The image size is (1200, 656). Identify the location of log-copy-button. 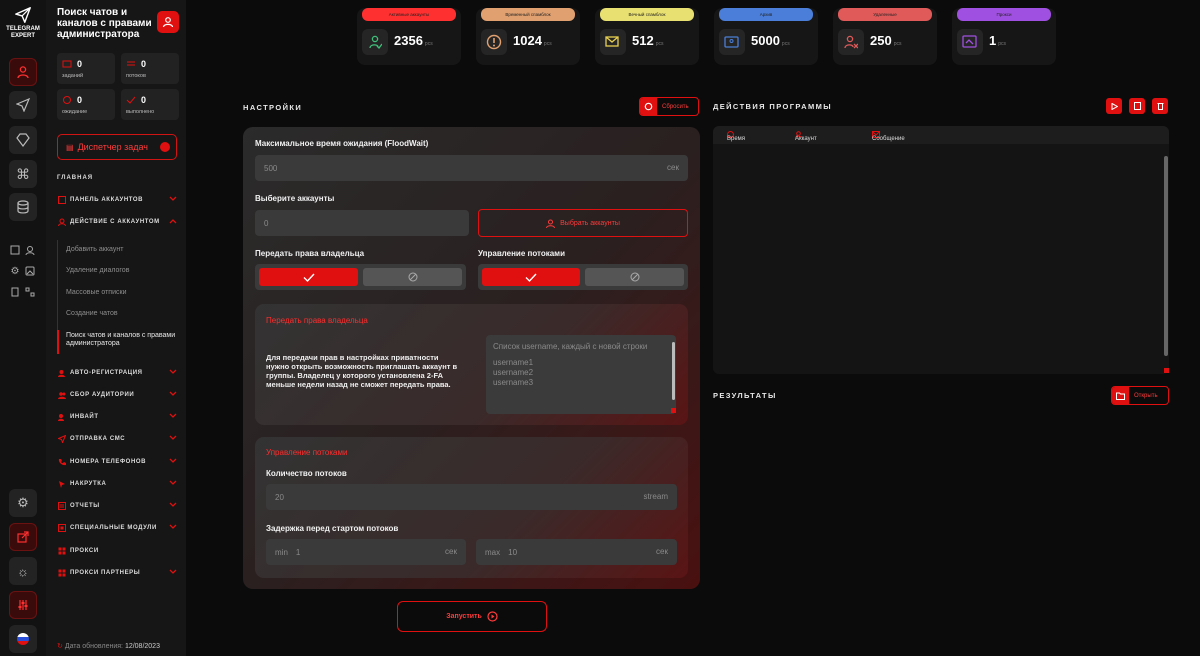
(1137, 106).